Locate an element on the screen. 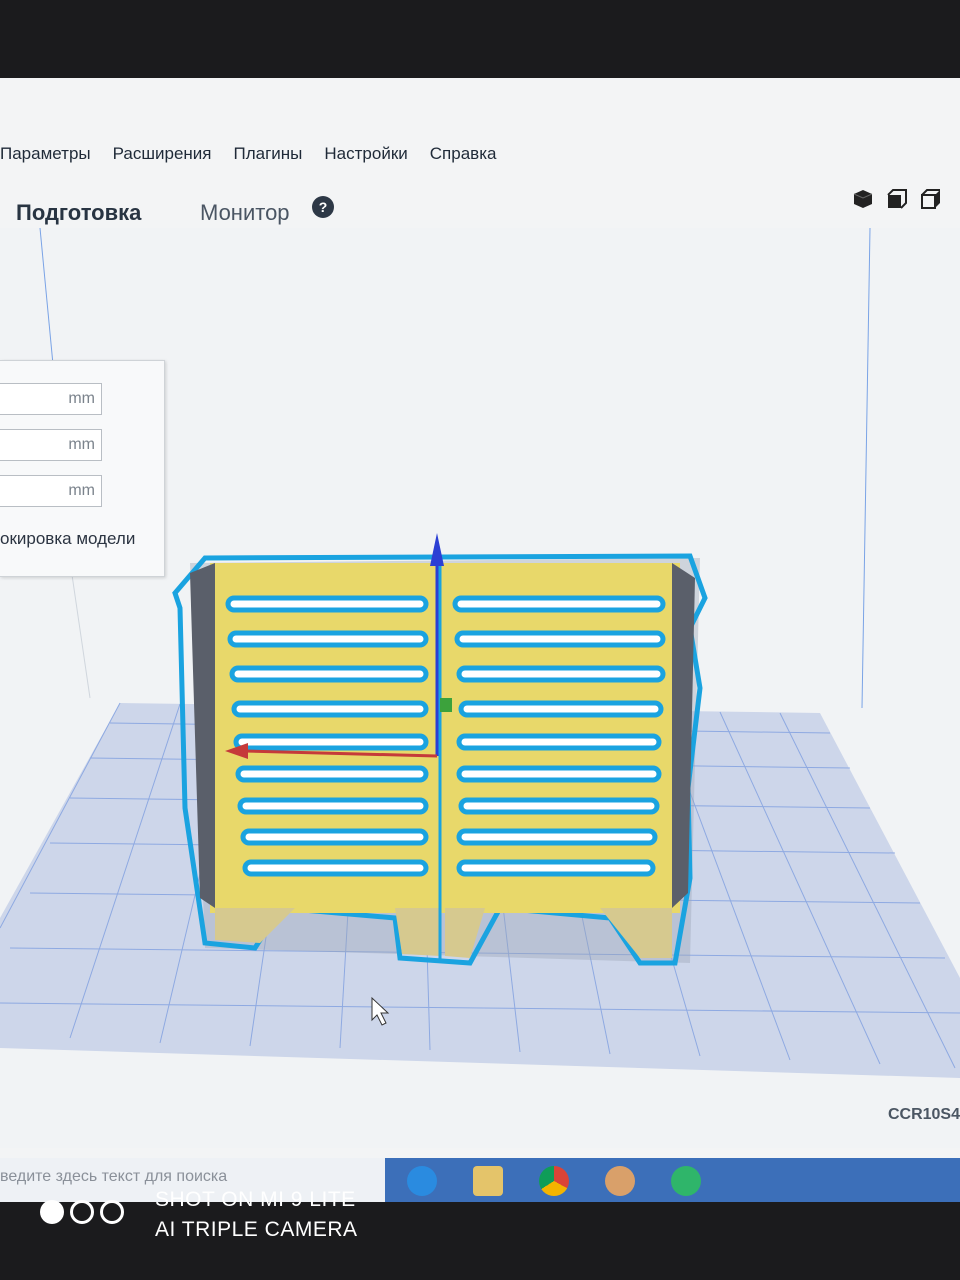 The height and width of the screenshot is (1280, 960). position-x-field: mm is located at coordinates (51, 399).